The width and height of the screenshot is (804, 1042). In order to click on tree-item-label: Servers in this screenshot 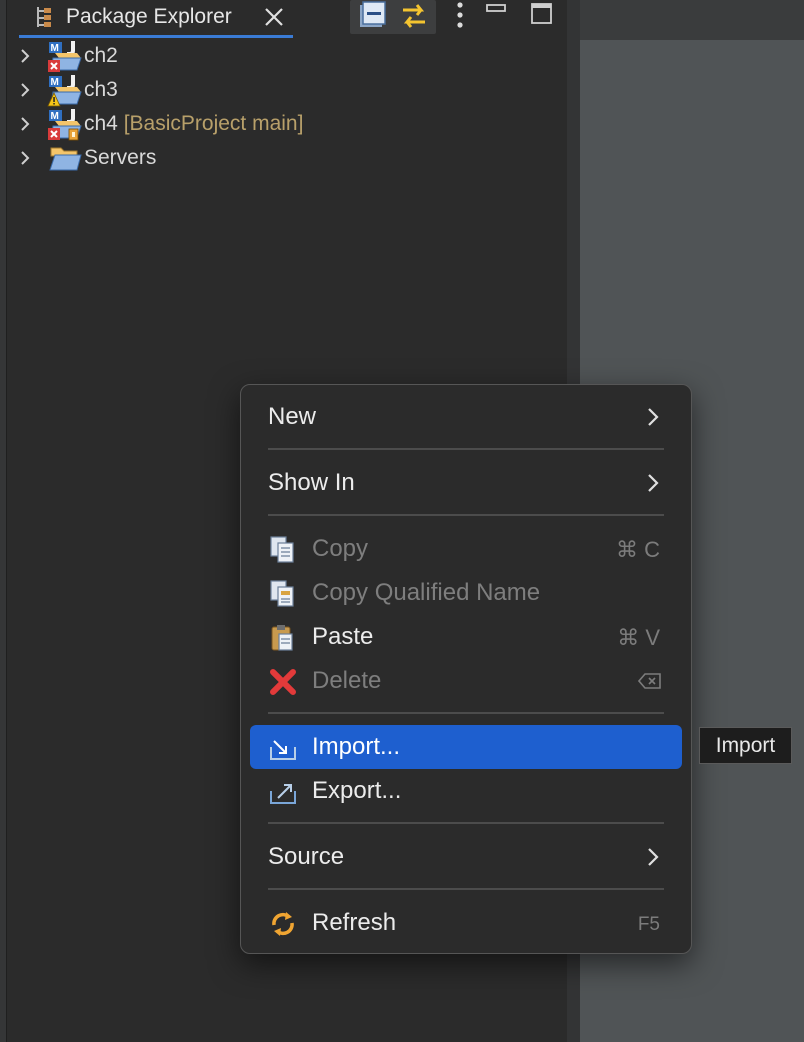, I will do `click(120, 157)`.